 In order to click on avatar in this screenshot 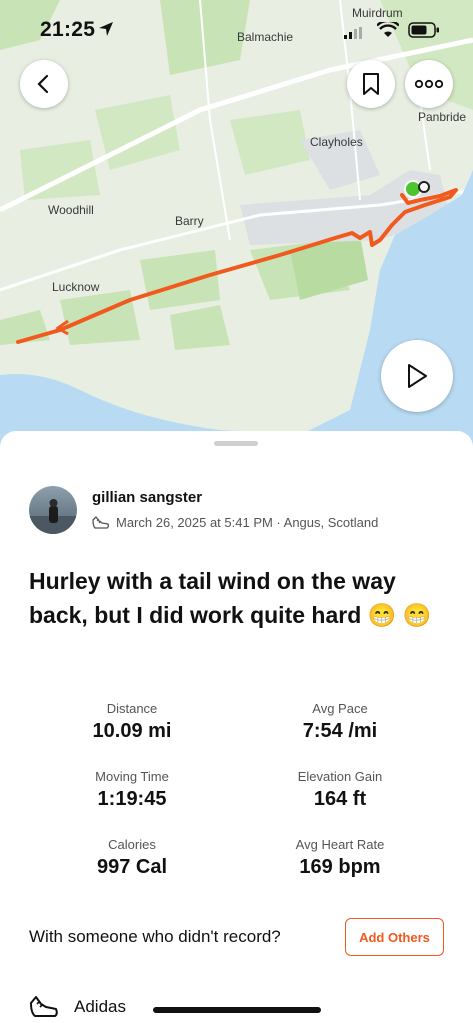, I will do `click(53, 510)`.